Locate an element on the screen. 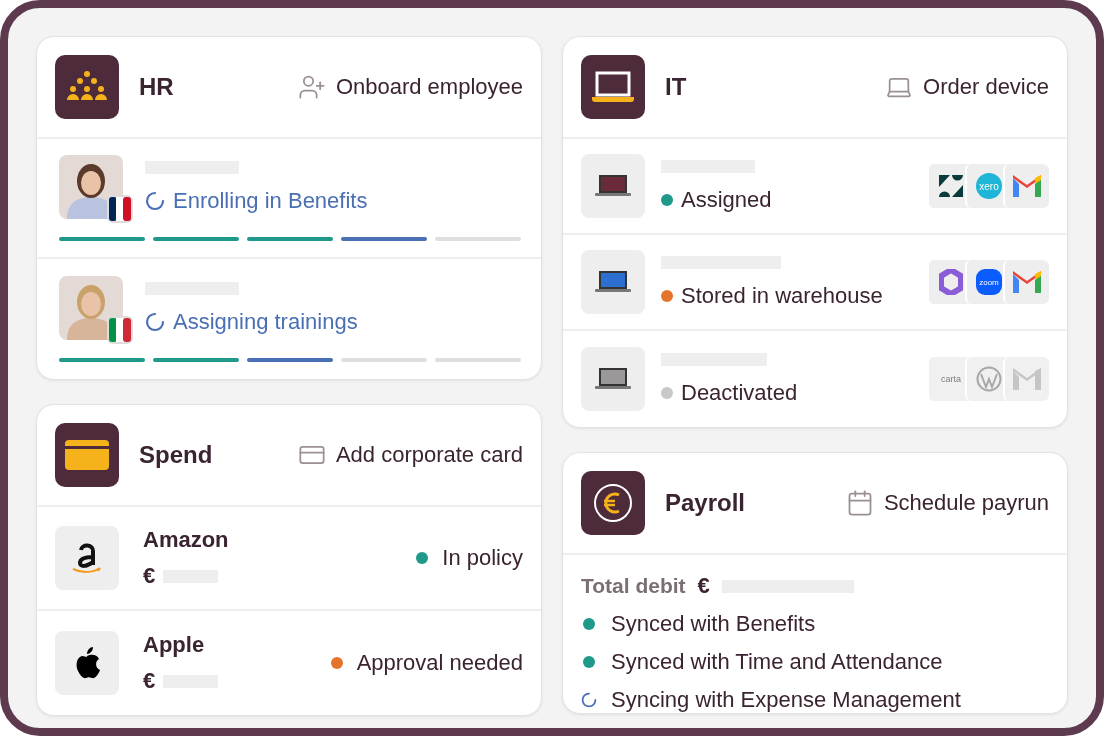  card-icon is located at coordinates (87, 455).